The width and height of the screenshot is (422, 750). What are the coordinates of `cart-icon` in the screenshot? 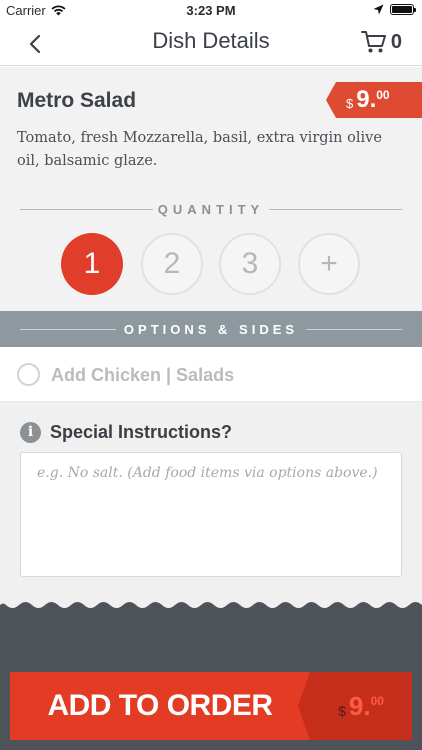 It's located at (373, 42).